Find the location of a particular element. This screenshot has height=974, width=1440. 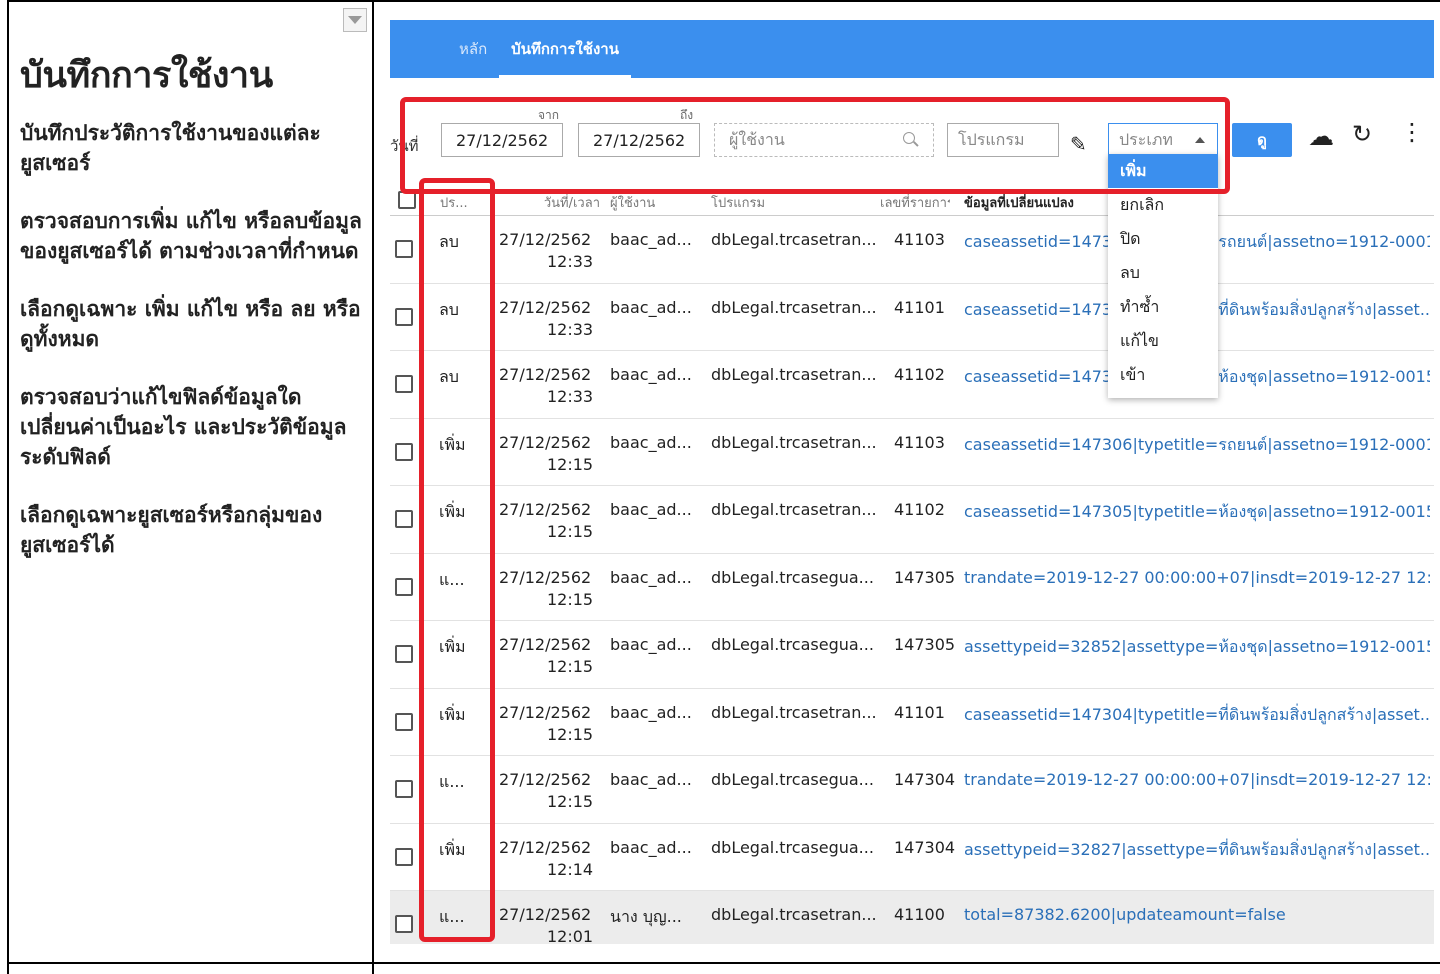

type-select: ประเภท is located at coordinates (1163, 140).